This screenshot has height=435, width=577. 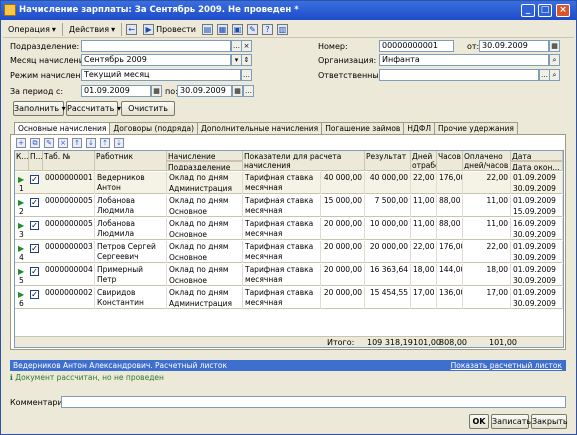 I want to click on print-icon: ▣, so click(x=237, y=29).